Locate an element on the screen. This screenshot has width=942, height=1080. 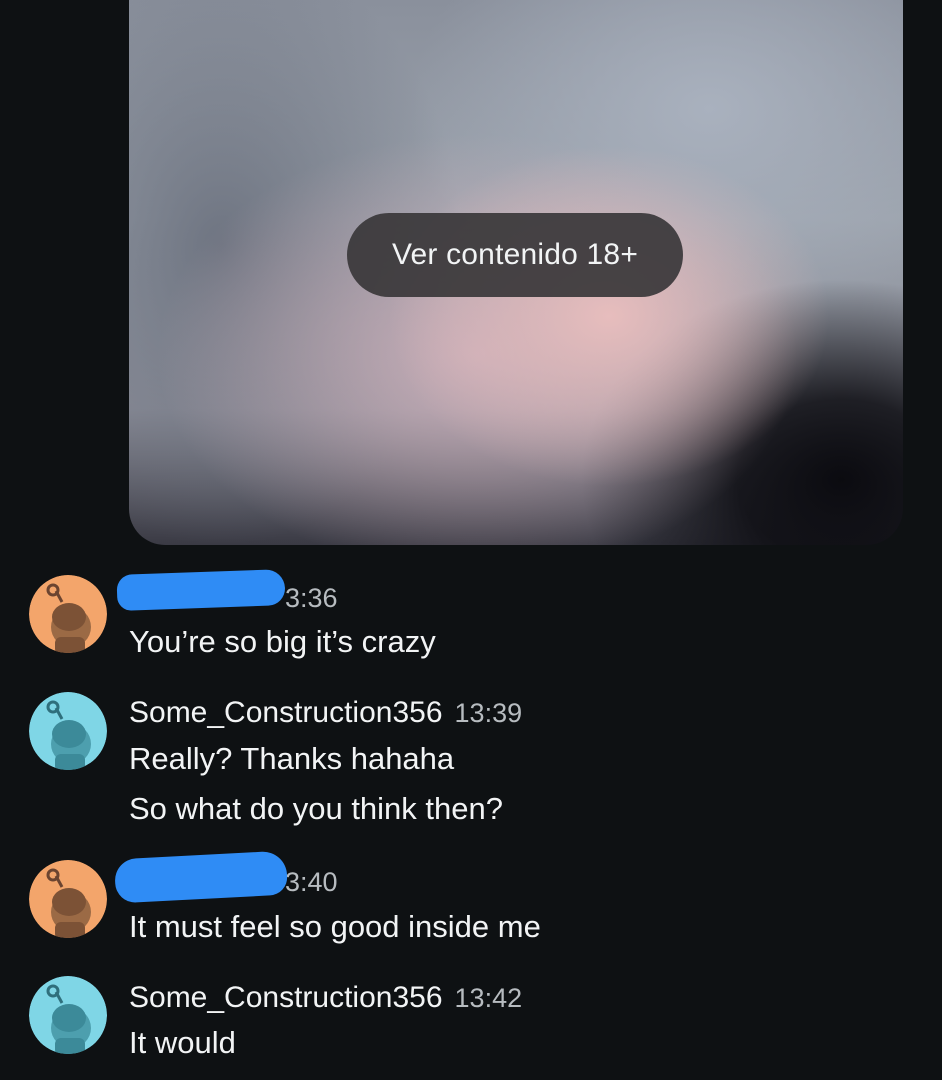
message-header: Some_Construction356 13:42 is located at coordinates (325, 998).